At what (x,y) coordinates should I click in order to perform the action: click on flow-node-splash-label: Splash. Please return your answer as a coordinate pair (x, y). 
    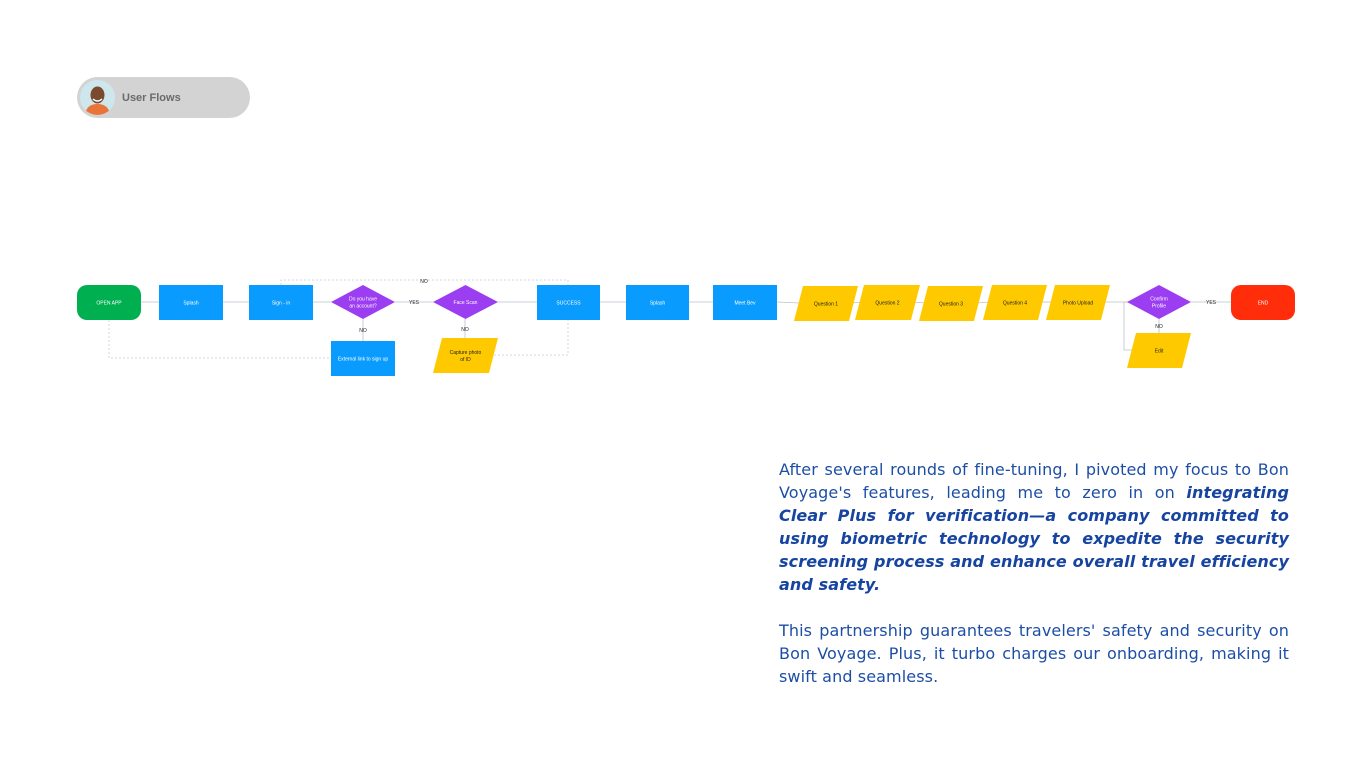
    Looking at the image, I should click on (191, 304).